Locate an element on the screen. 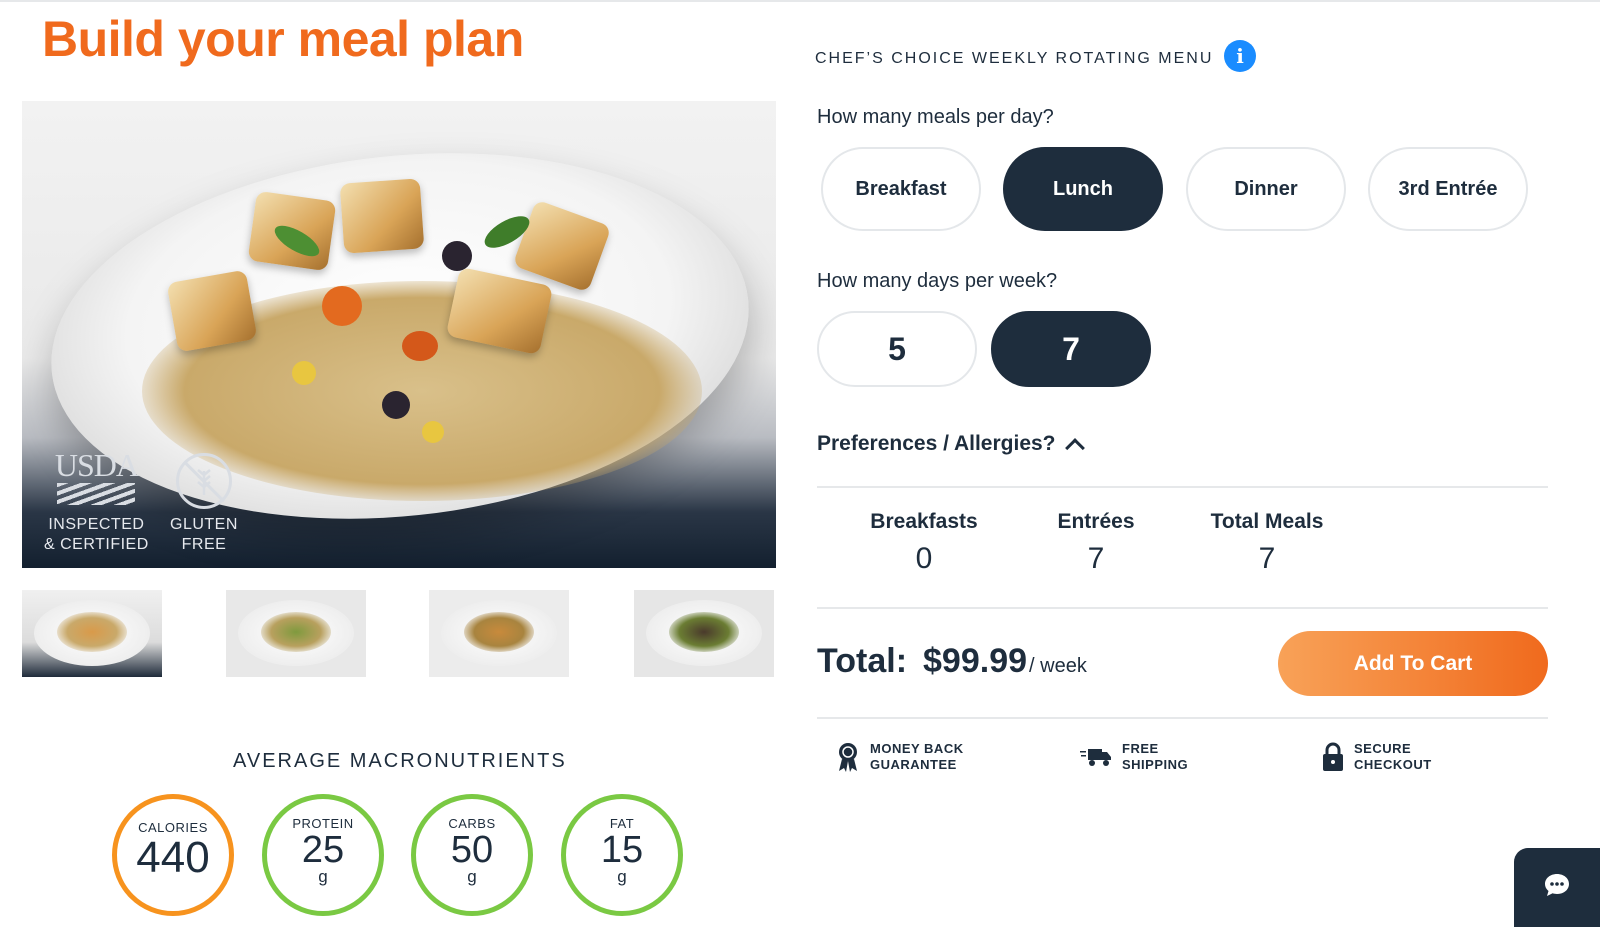 The width and height of the screenshot is (1600, 927). meals-per-day-question: How many meals per day? is located at coordinates (935, 117).